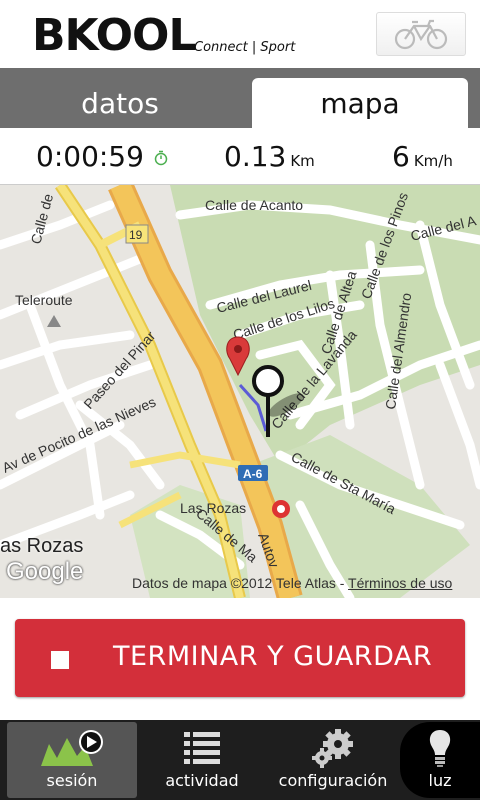 Image resolution: width=480 pixels, height=800 pixels. What do you see at coordinates (120, 103) in the screenshot?
I see `tab-datos: datos` at bounding box center [120, 103].